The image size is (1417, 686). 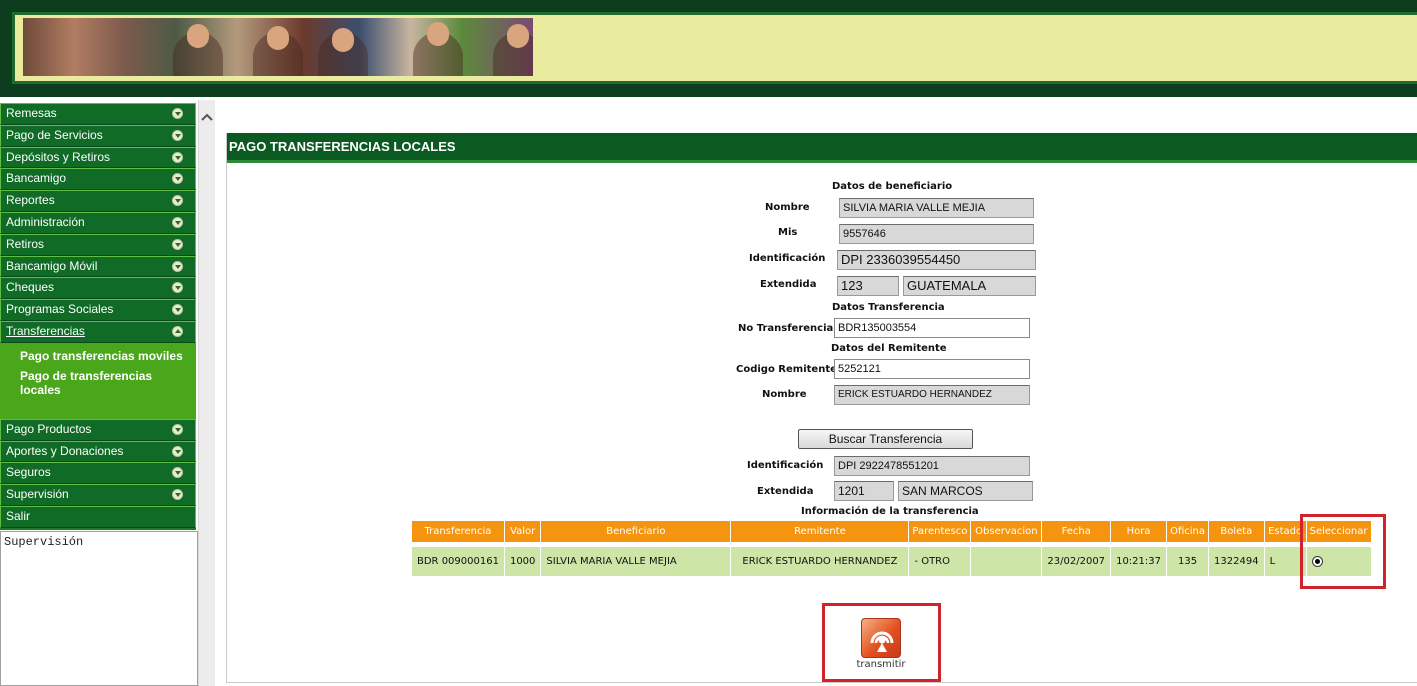 What do you see at coordinates (1188, 561) in the screenshot?
I see `cell-oficina: 135` at bounding box center [1188, 561].